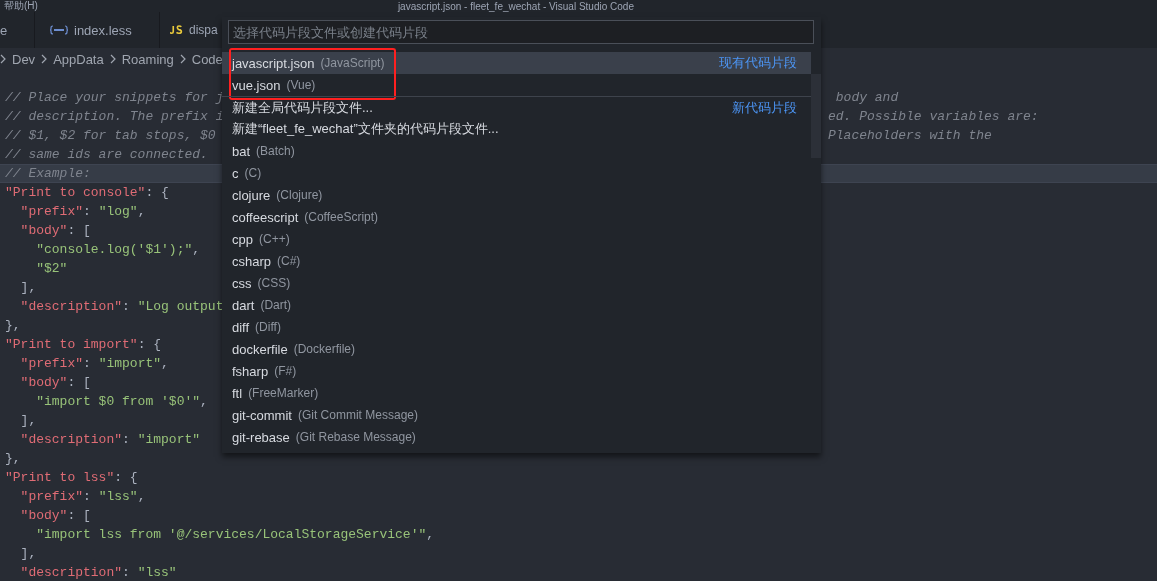 Image resolution: width=1157 pixels, height=581 pixels. I want to click on code-line: // $1, $2 for tab stops, $0, so click(110, 136).